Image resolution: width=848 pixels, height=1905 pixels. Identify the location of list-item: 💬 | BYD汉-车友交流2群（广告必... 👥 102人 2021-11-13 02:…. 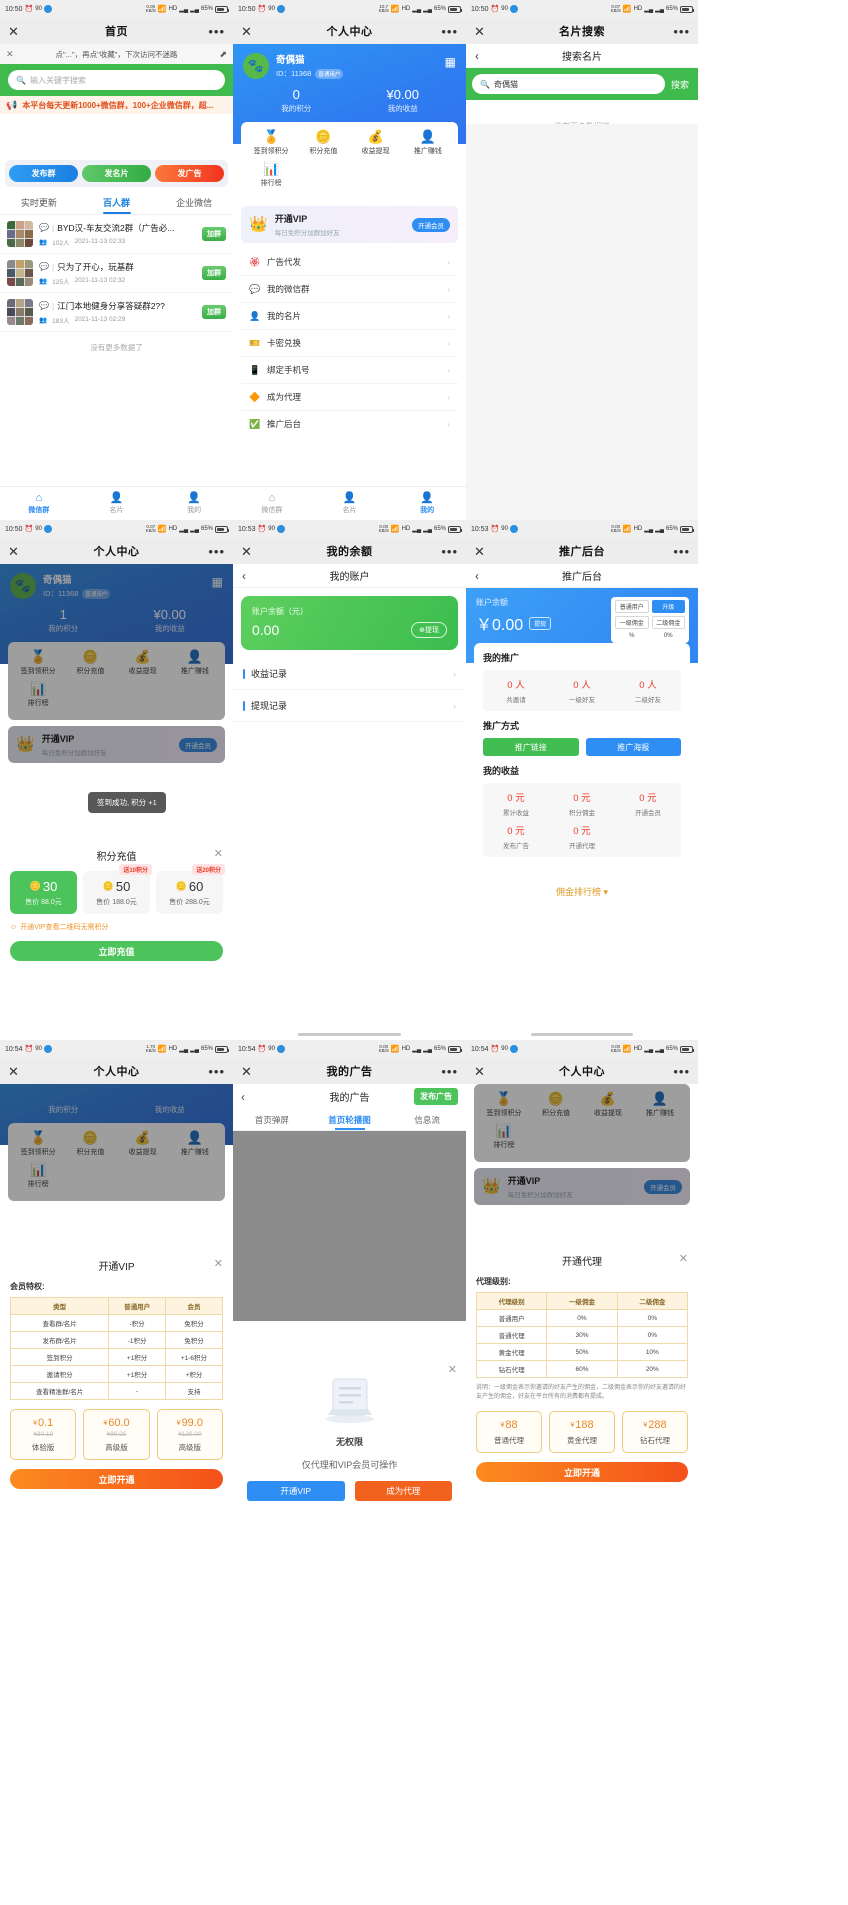
(116, 234).